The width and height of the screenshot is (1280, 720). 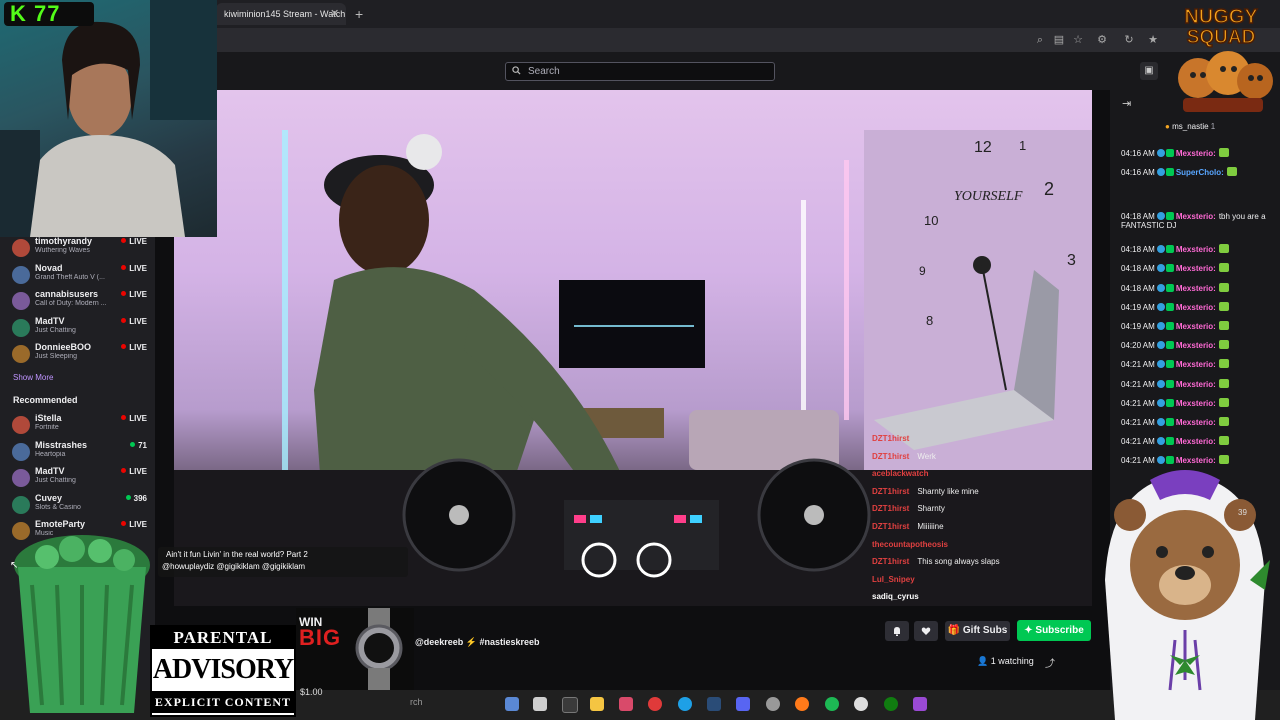 What do you see at coordinates (685, 704) in the screenshot?
I see `taskbar-edge-icon` at bounding box center [685, 704].